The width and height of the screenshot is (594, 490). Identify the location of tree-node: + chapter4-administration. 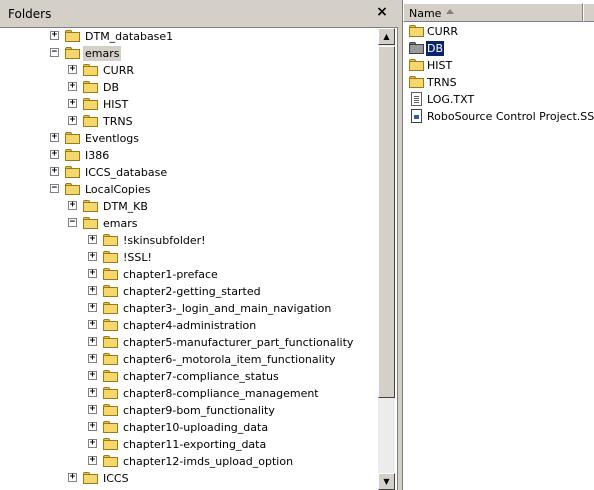
(189, 325).